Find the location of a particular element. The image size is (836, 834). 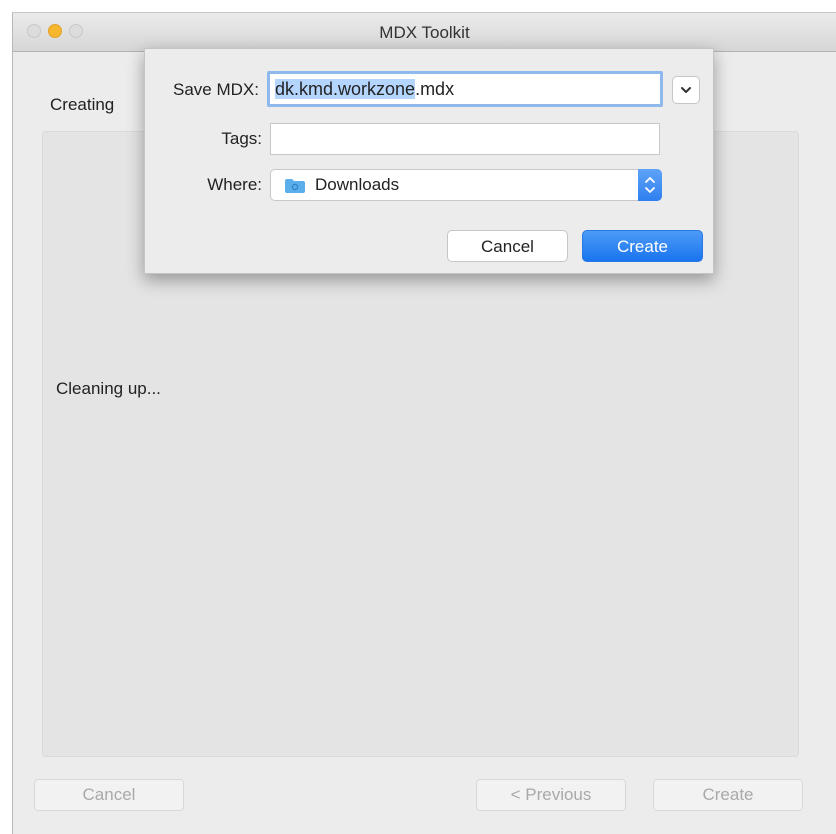

tags-label: Tags: is located at coordinates (241, 138).